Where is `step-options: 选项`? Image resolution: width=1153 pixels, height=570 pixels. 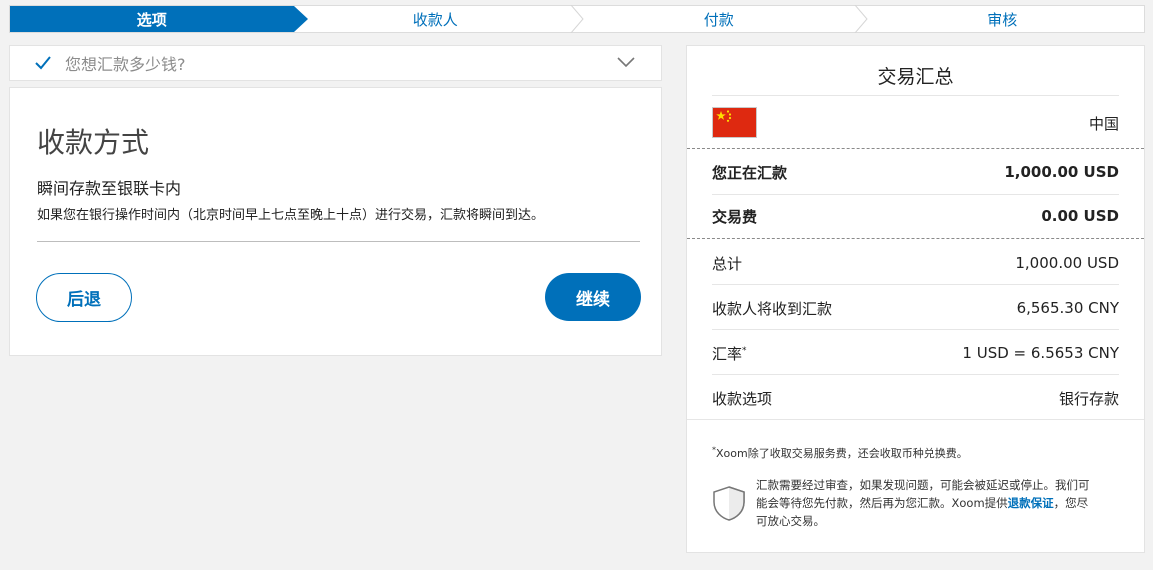
step-options: 选项 is located at coordinates (158, 19).